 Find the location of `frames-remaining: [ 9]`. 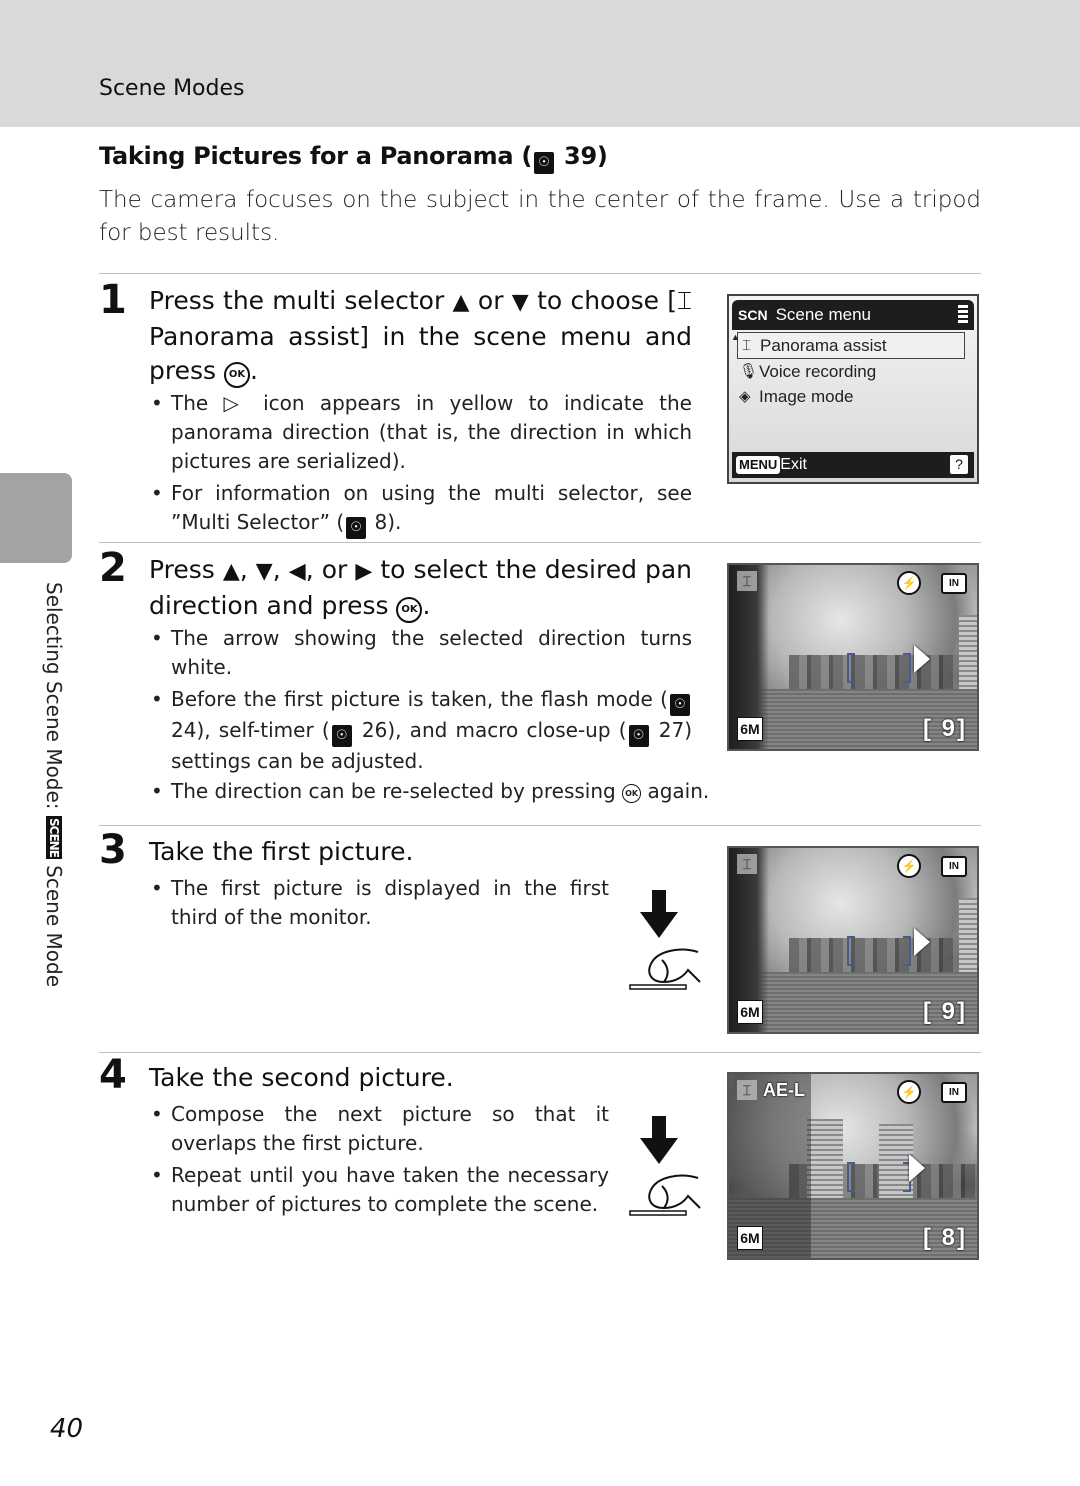

frames-remaining: [ 9] is located at coordinates (945, 728).